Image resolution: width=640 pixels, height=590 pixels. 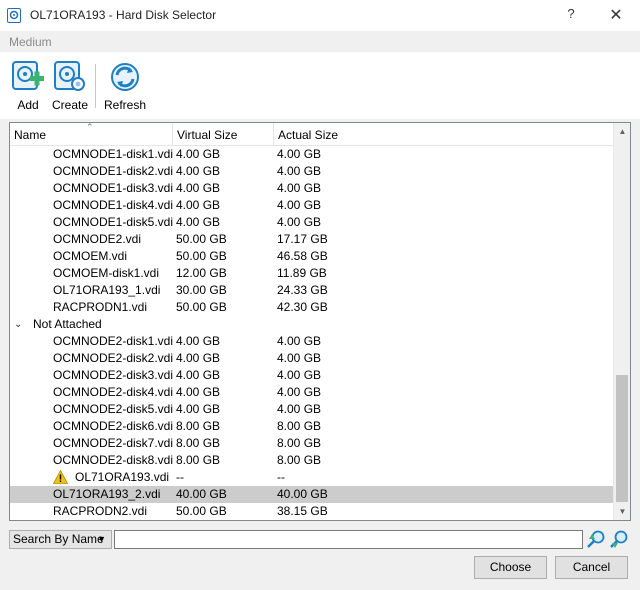 I want to click on scroll-up-arrow-icon: ▲, so click(x=622, y=131).